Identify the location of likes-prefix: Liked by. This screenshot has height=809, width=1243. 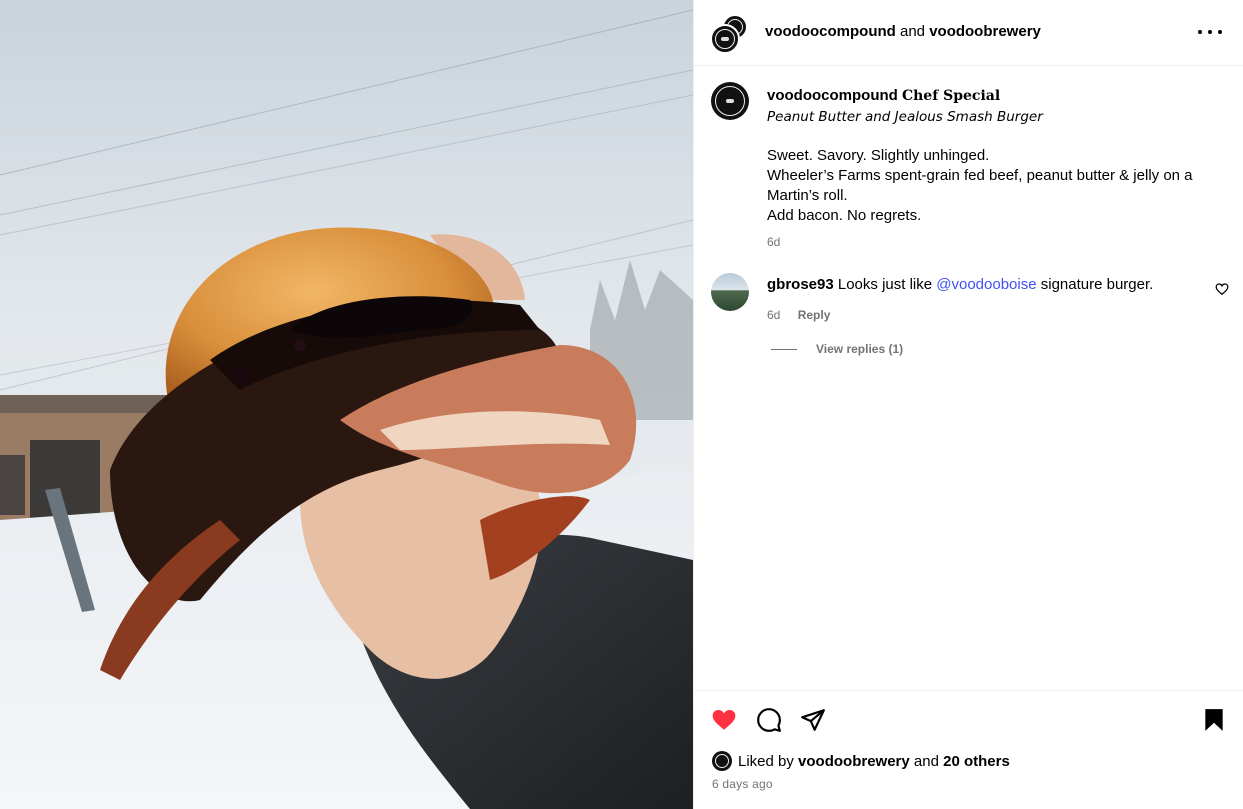
(766, 761).